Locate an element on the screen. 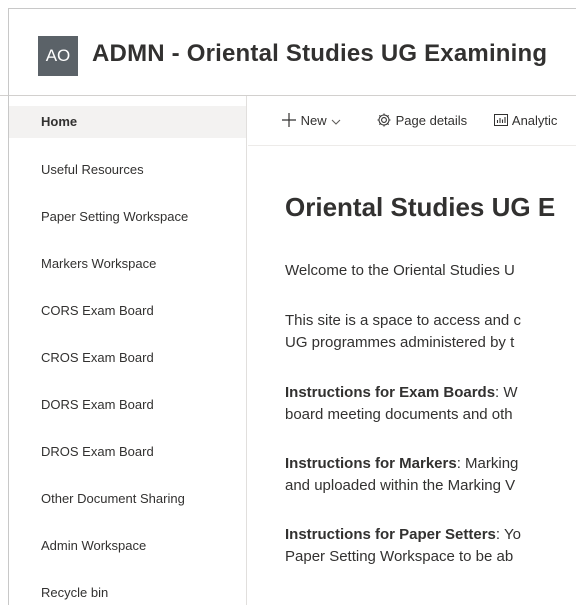 This screenshot has width=576, height=609. site-title: ADMN - Oriental Studies UG Examining is located at coordinates (319, 54).